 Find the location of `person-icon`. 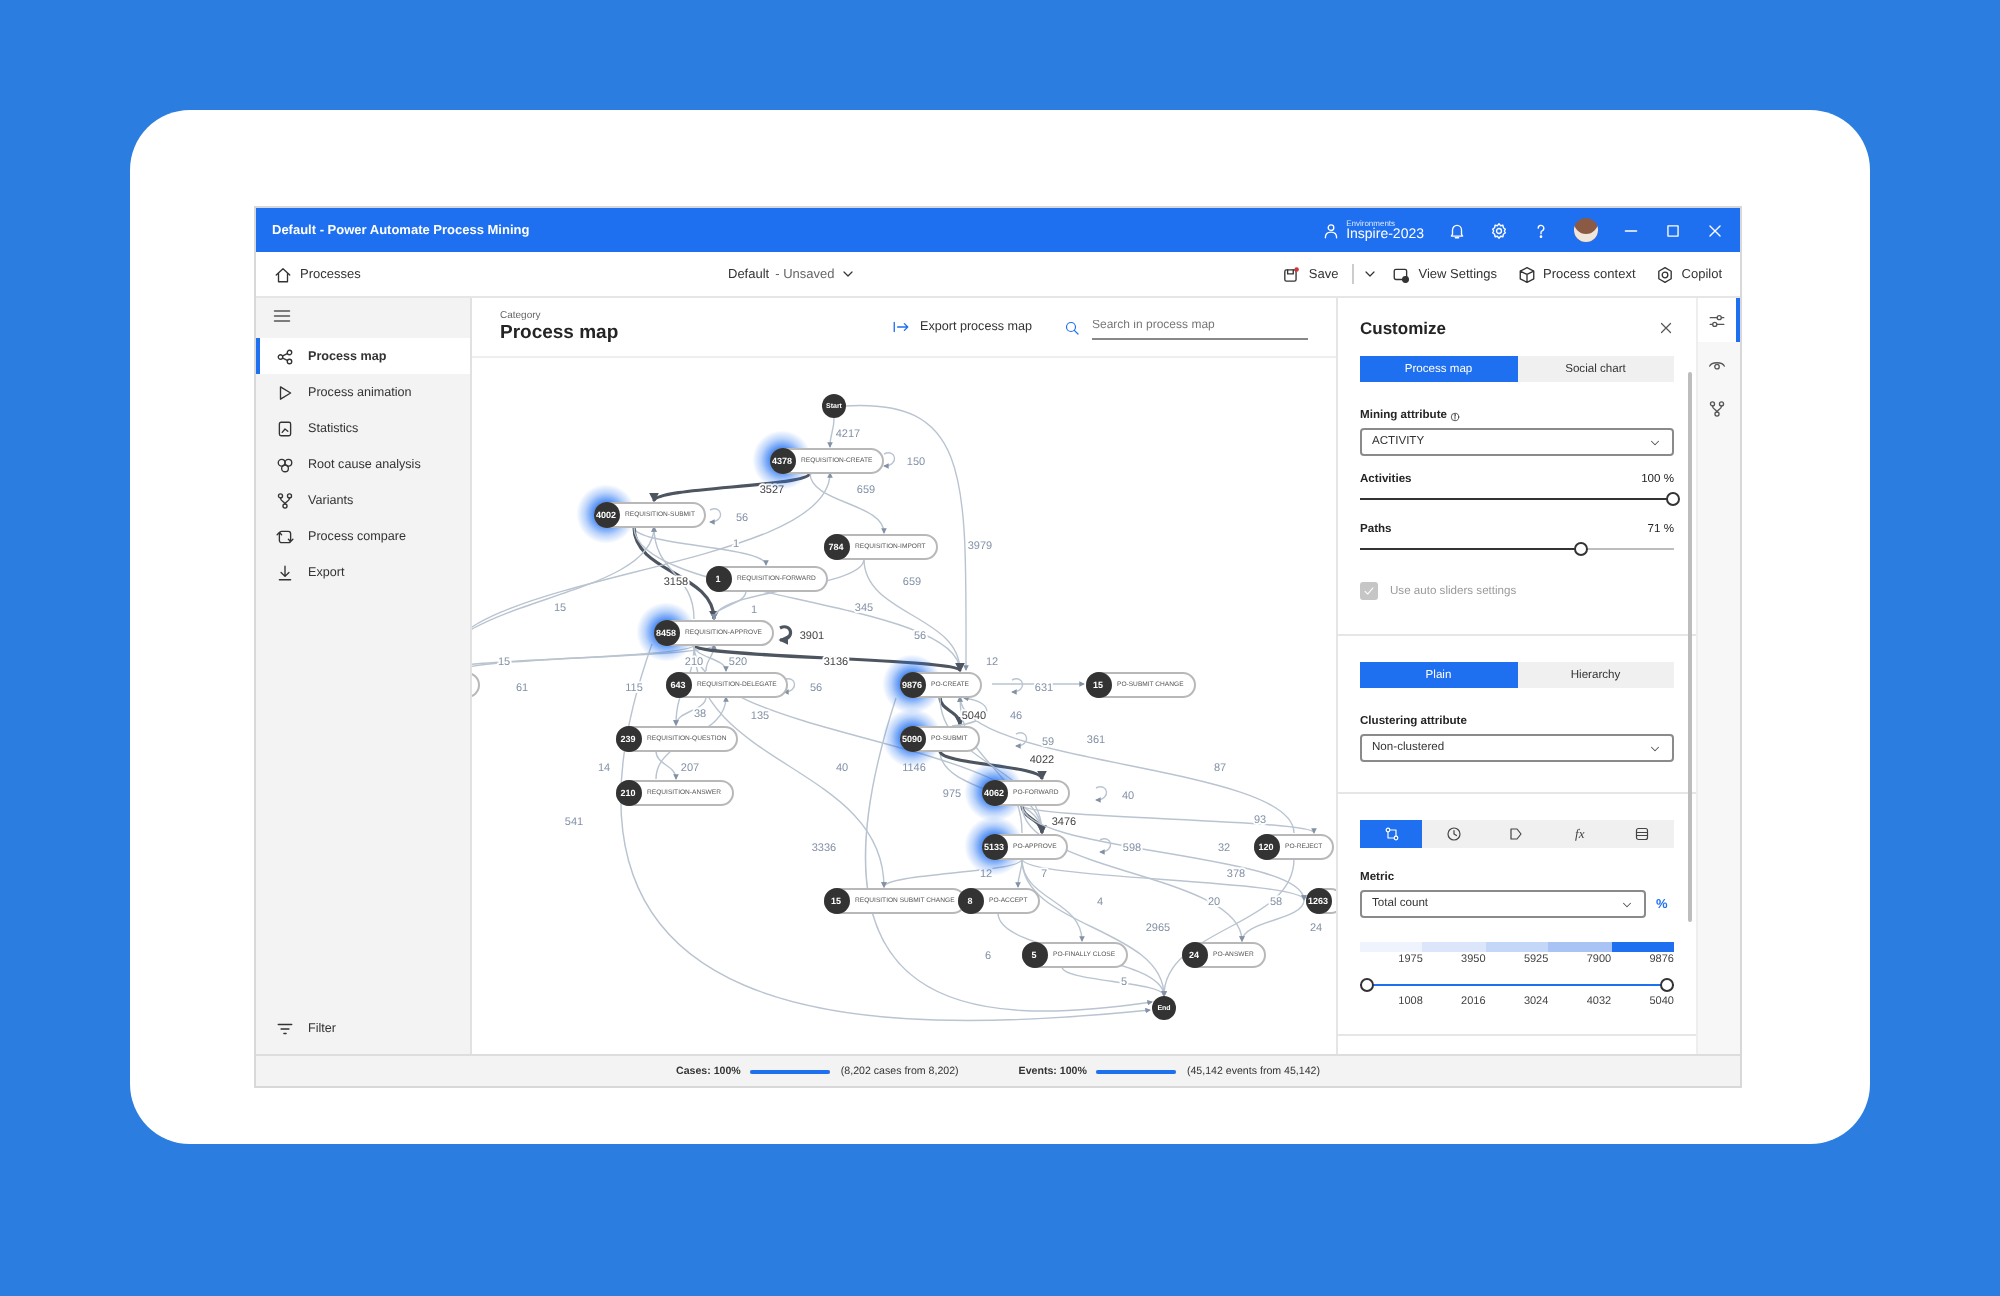

person-icon is located at coordinates (1331, 230).